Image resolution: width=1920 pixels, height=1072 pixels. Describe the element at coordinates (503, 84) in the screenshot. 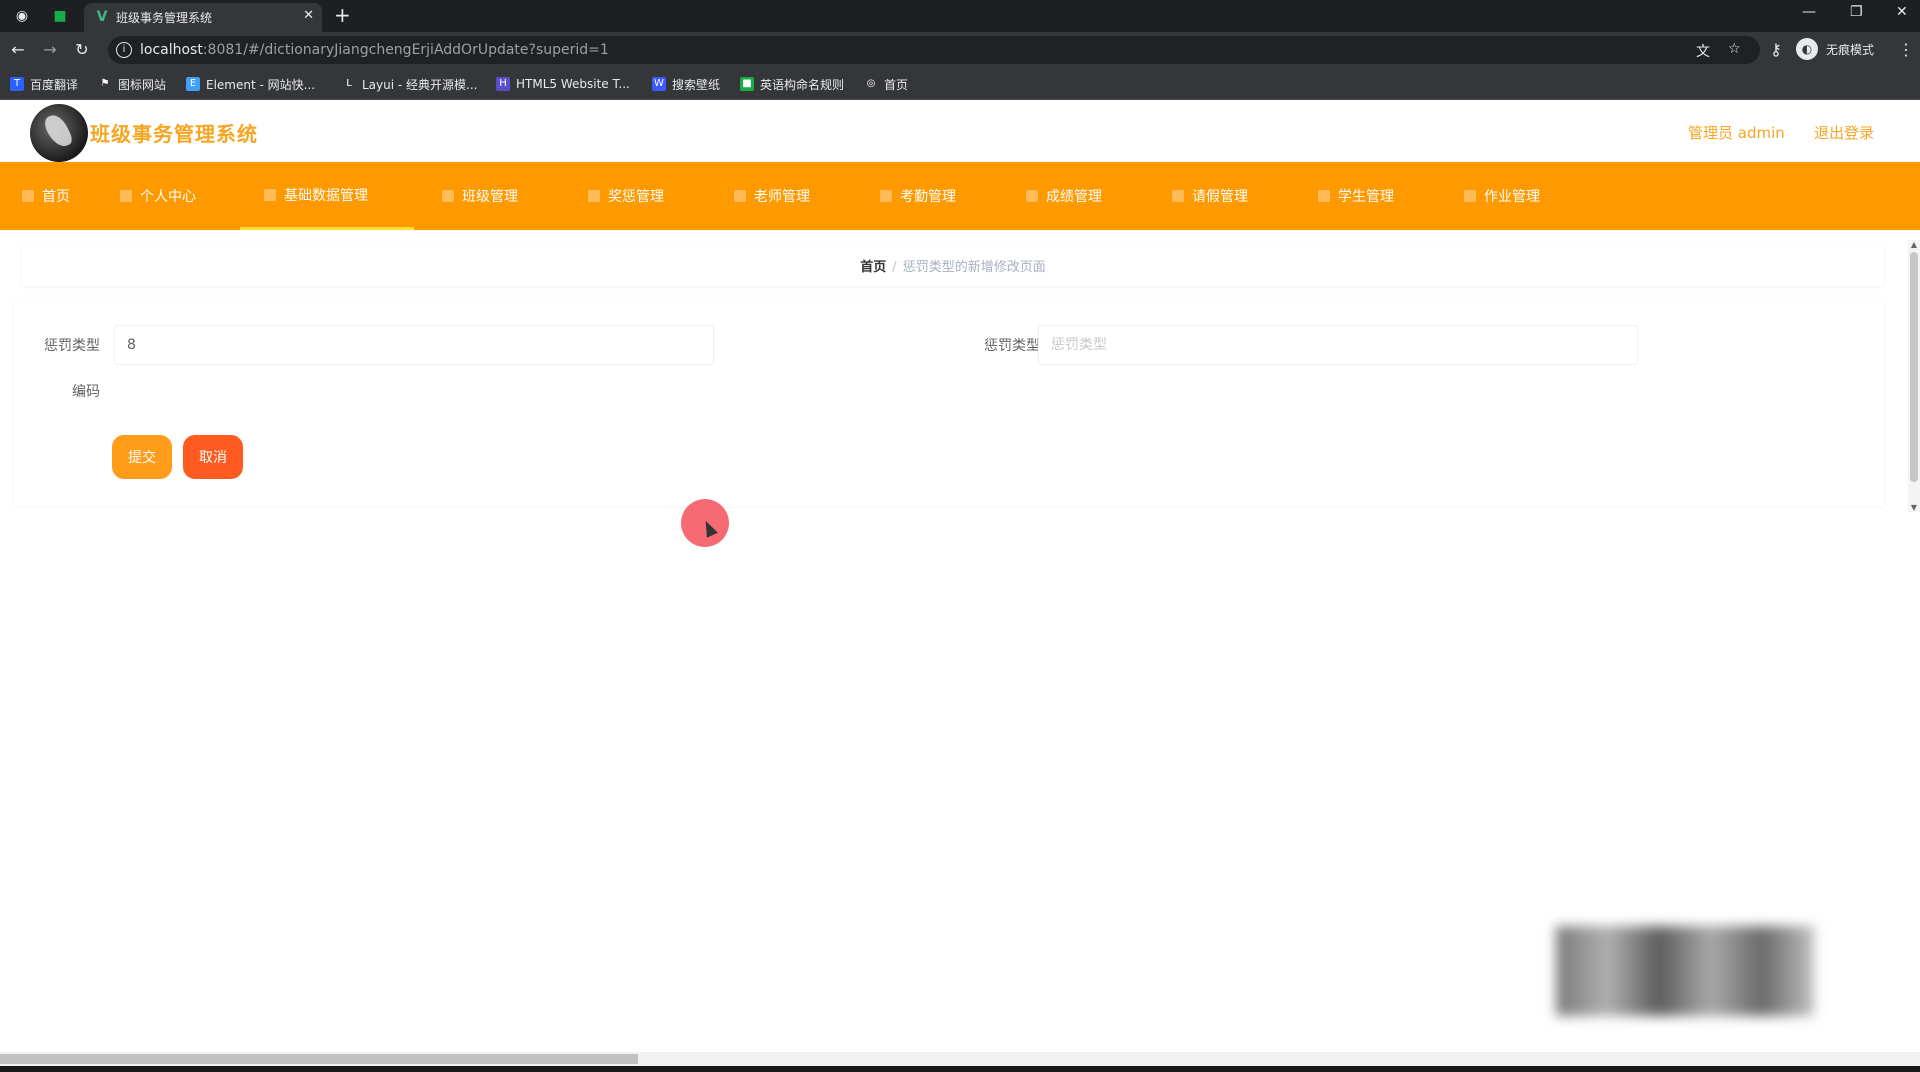

I see `html5-favicon-icon: H` at that location.